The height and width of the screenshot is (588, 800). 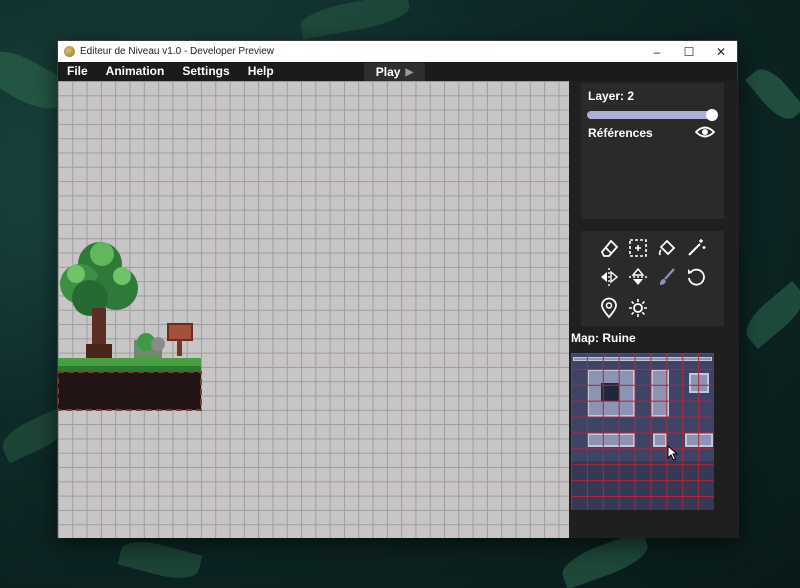 I want to click on layer-panel: Layer: 2 Références, so click(x=652, y=151).